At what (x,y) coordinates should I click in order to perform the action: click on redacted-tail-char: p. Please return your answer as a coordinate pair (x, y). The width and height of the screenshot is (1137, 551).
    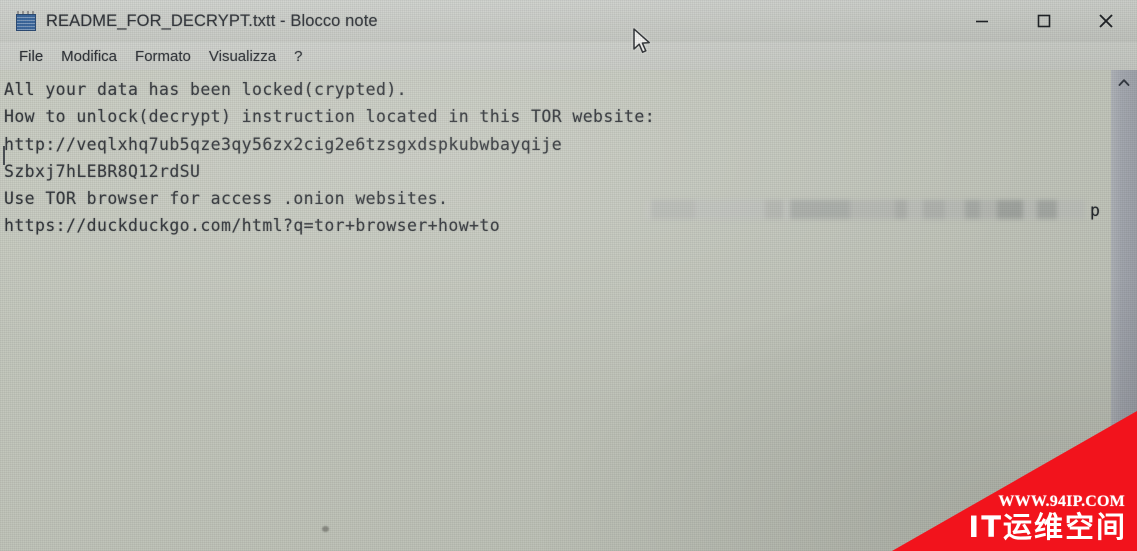
    Looking at the image, I should click on (1095, 210).